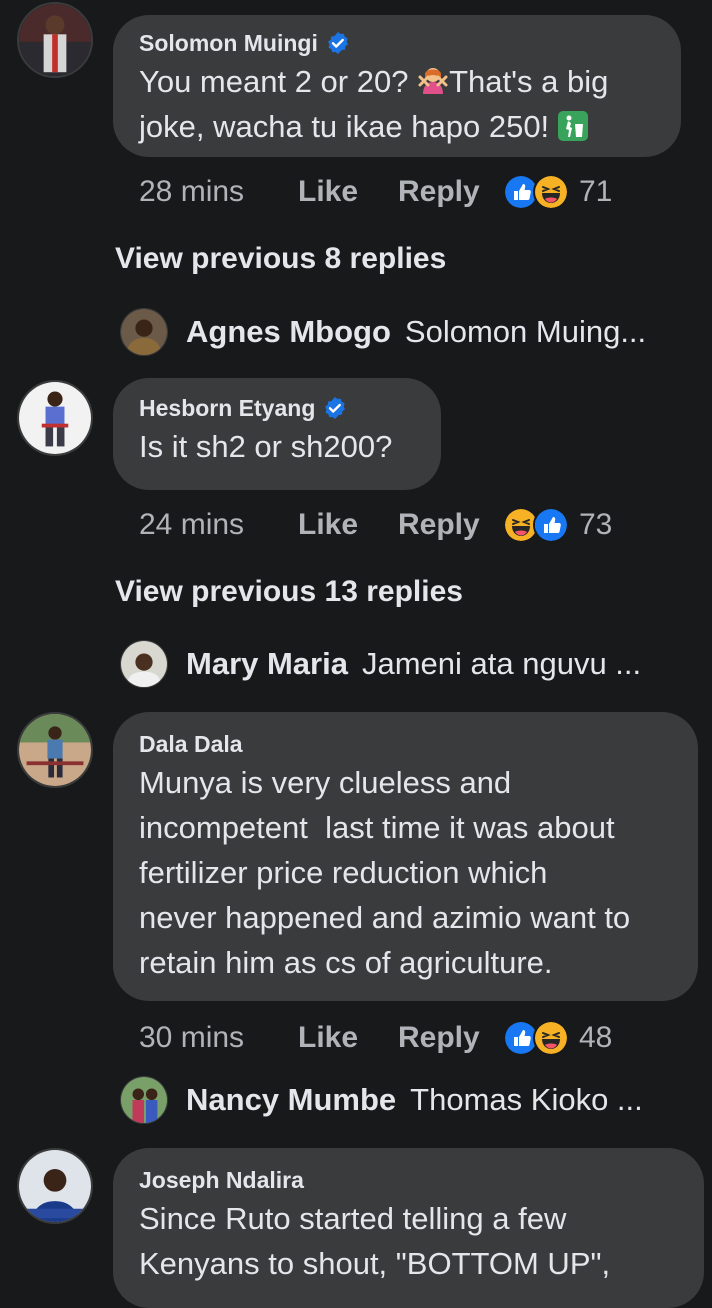 This screenshot has width=712, height=1308. What do you see at coordinates (267, 664) in the screenshot?
I see `collapsed-reply-author: Mary Maria` at bounding box center [267, 664].